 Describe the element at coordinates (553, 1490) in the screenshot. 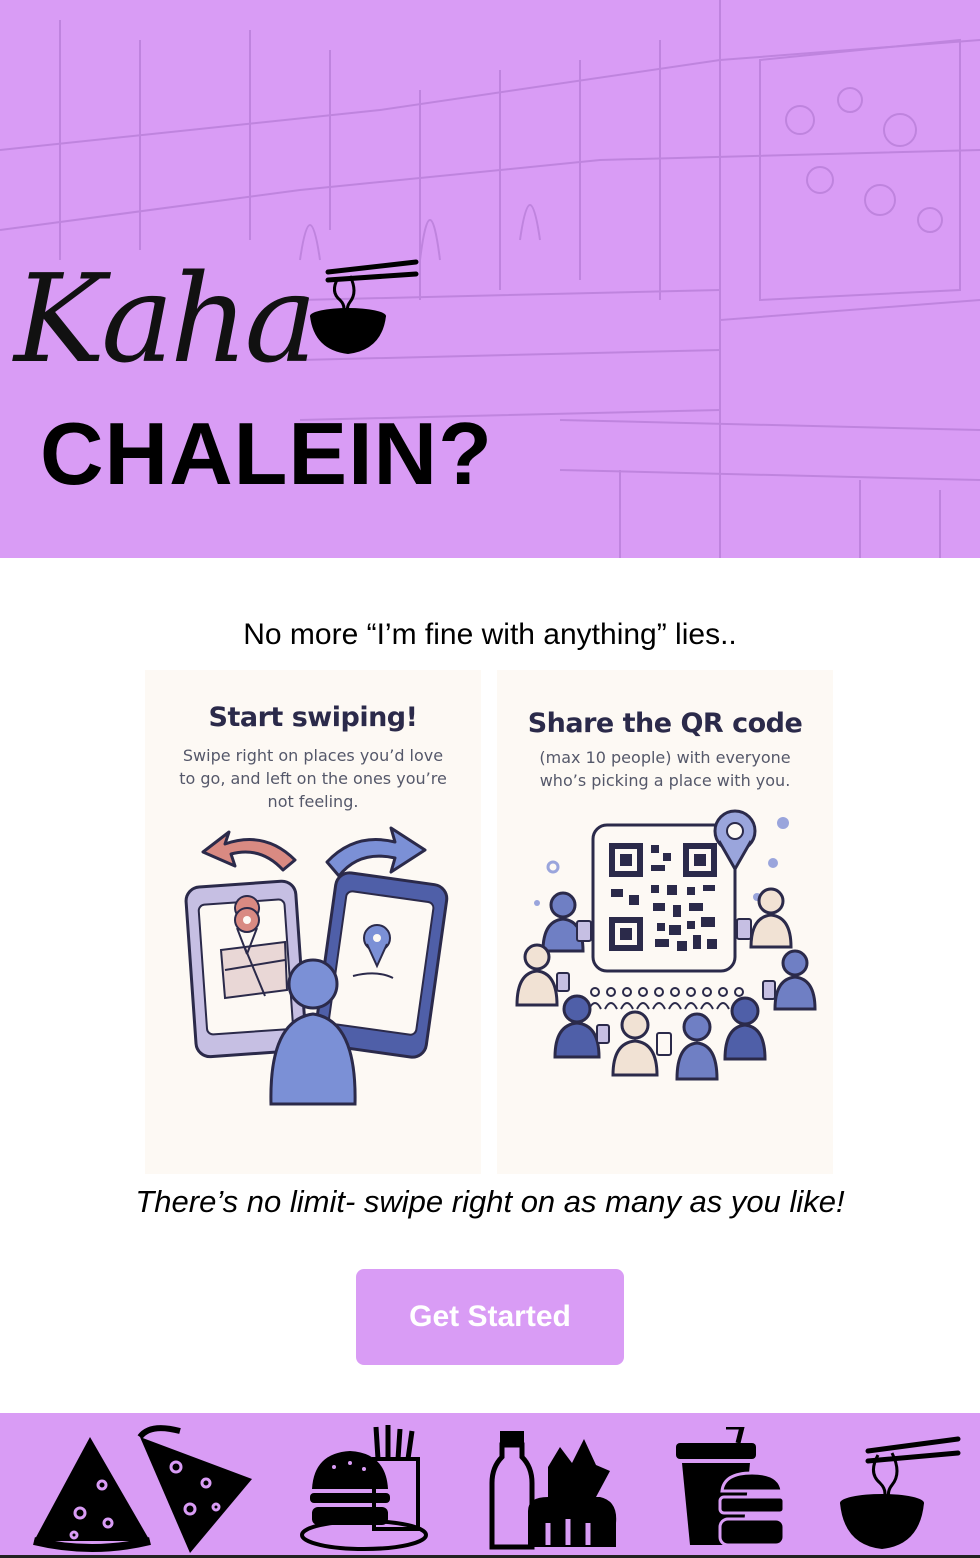

I see `groceries-icon` at that location.